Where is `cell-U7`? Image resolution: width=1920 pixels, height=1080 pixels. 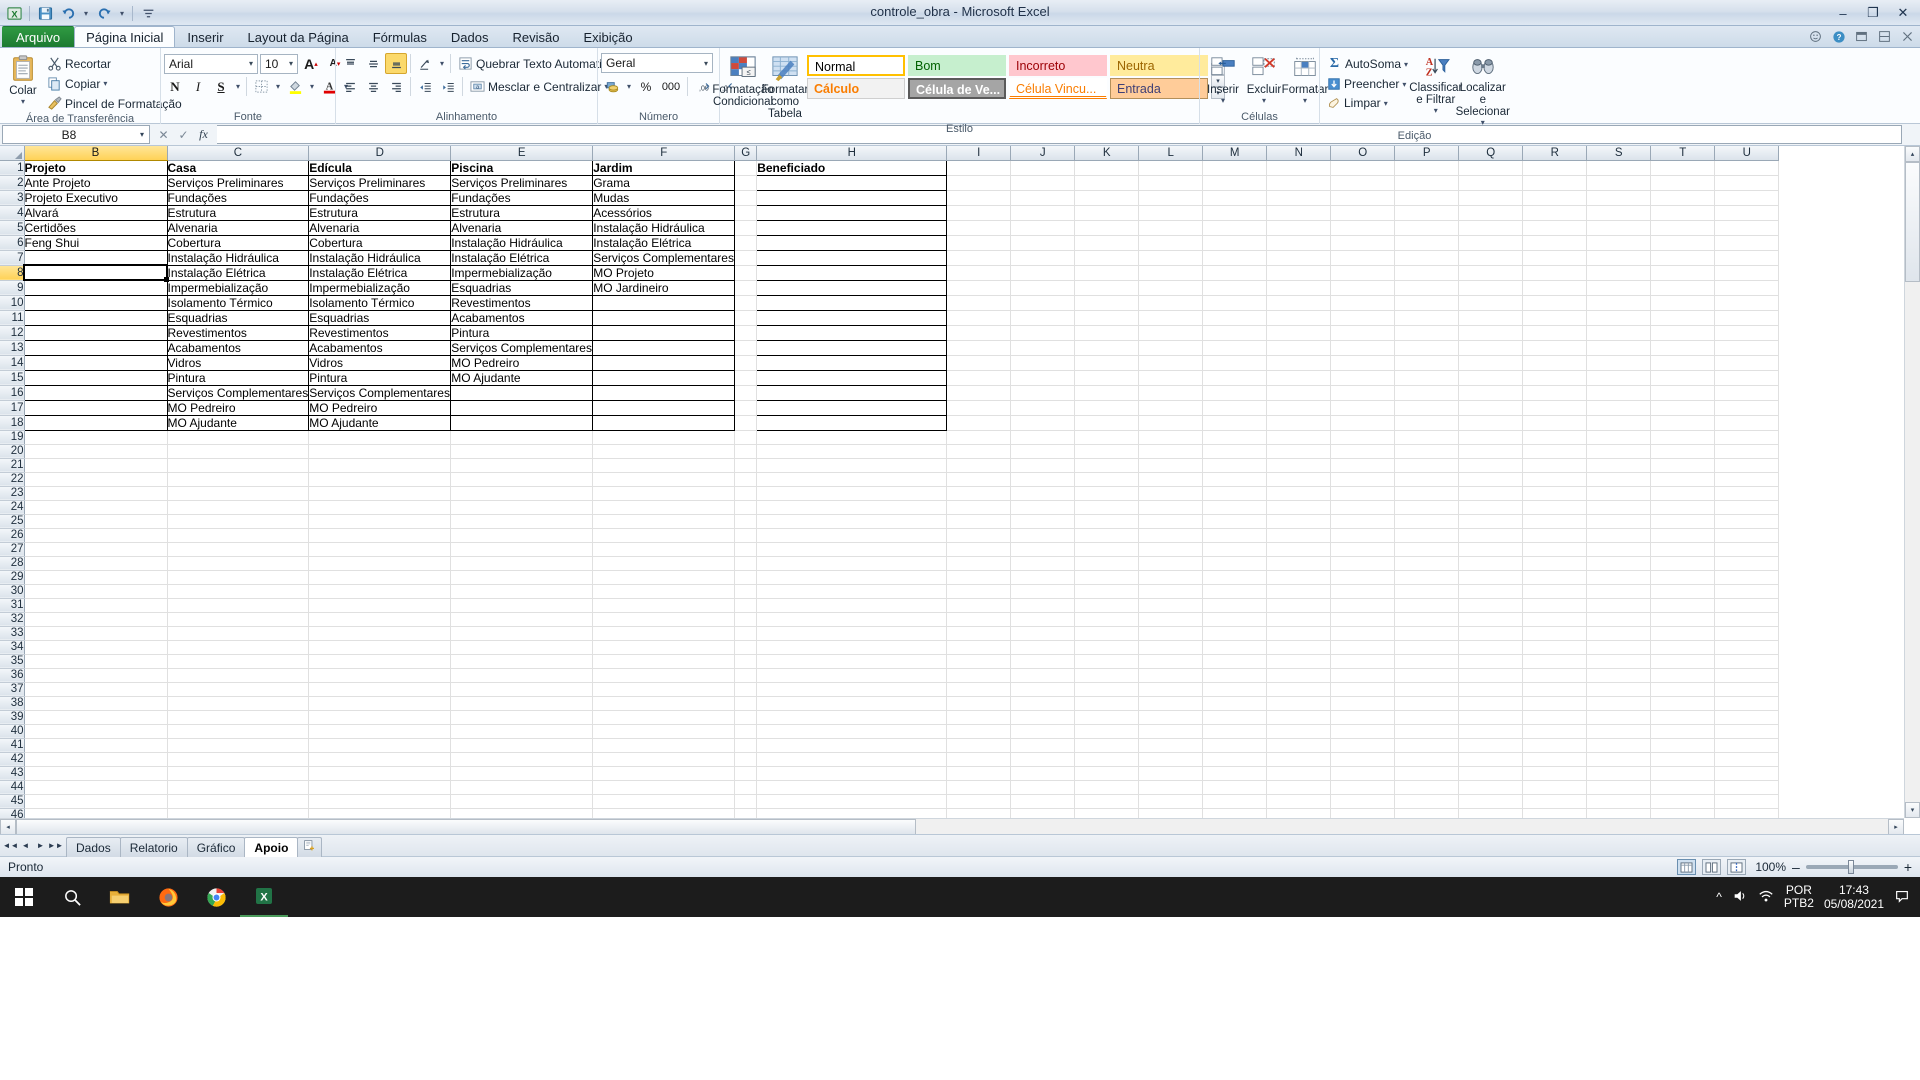 cell-U7 is located at coordinates (1747, 258).